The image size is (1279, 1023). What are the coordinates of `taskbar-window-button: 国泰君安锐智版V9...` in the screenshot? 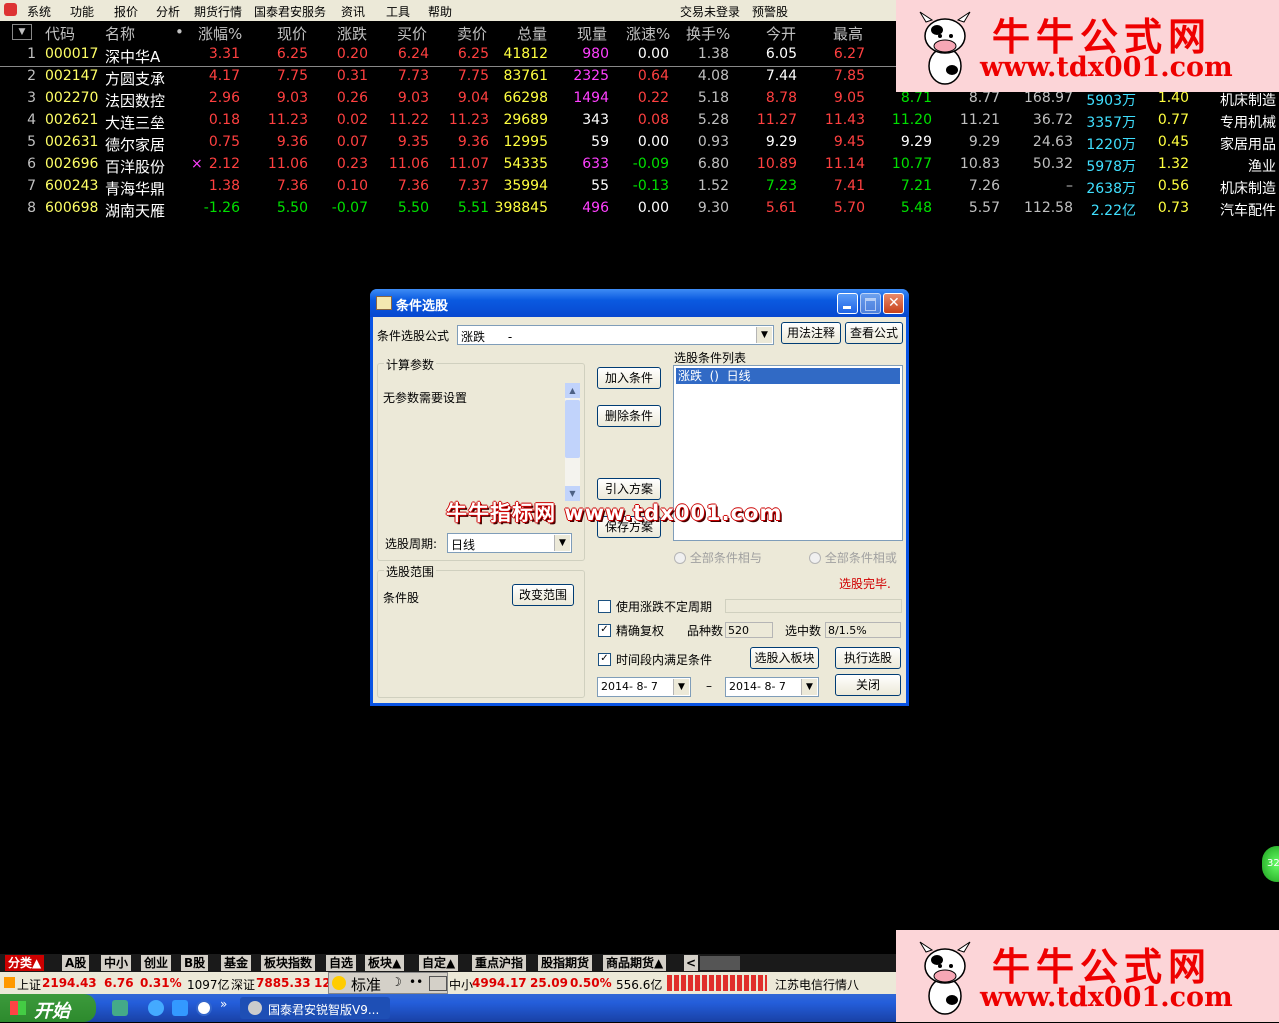 It's located at (315, 1008).